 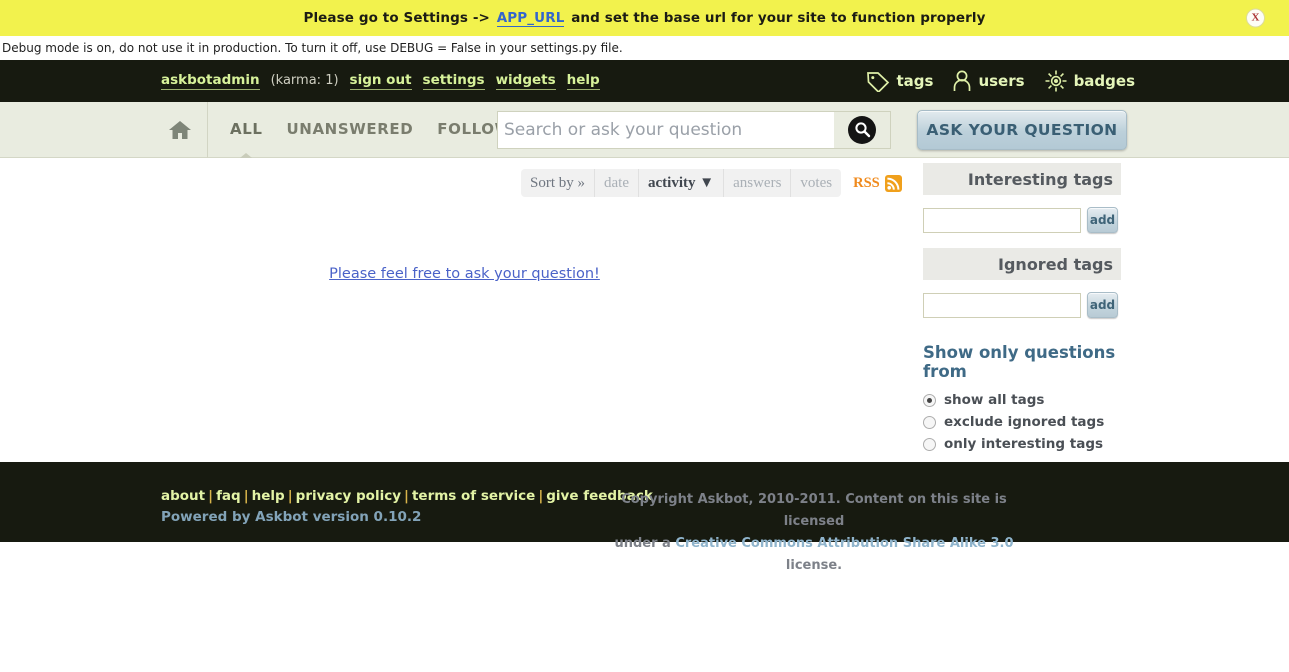 What do you see at coordinates (994, 400) in the screenshot?
I see `filter-option-show-all-tags-label: show all tags` at bounding box center [994, 400].